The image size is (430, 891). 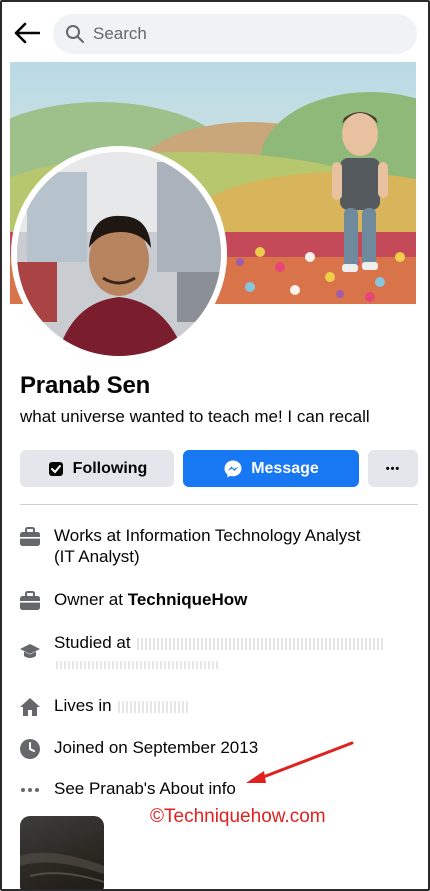 What do you see at coordinates (75, 34) in the screenshot?
I see `search-icon` at bounding box center [75, 34].